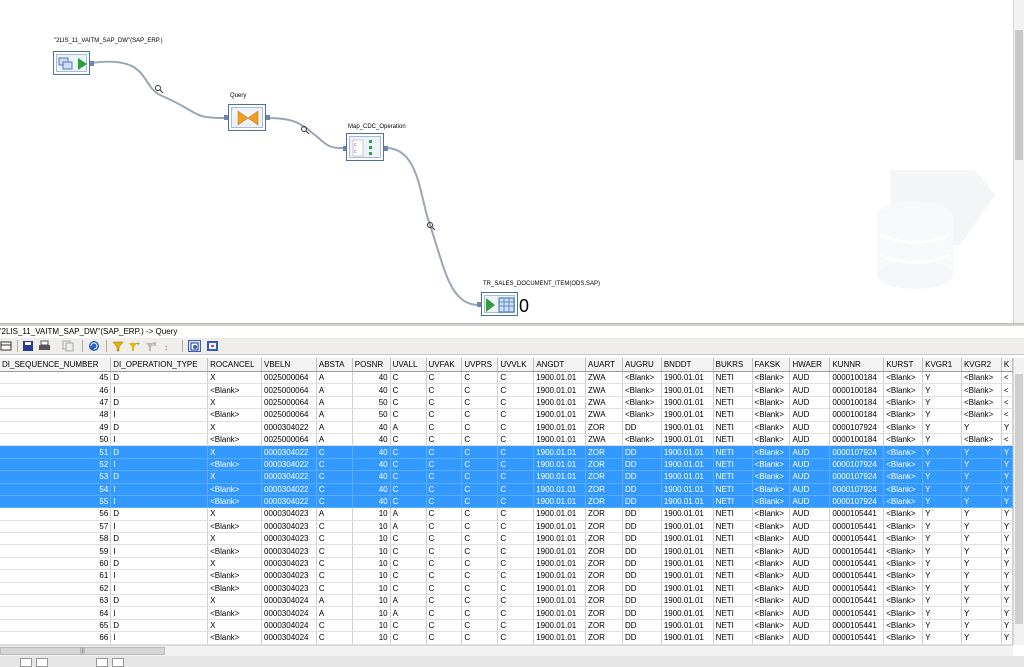 This screenshot has height=667, width=1024. Describe the element at coordinates (94, 346) in the screenshot. I see `refresh-icon` at that location.